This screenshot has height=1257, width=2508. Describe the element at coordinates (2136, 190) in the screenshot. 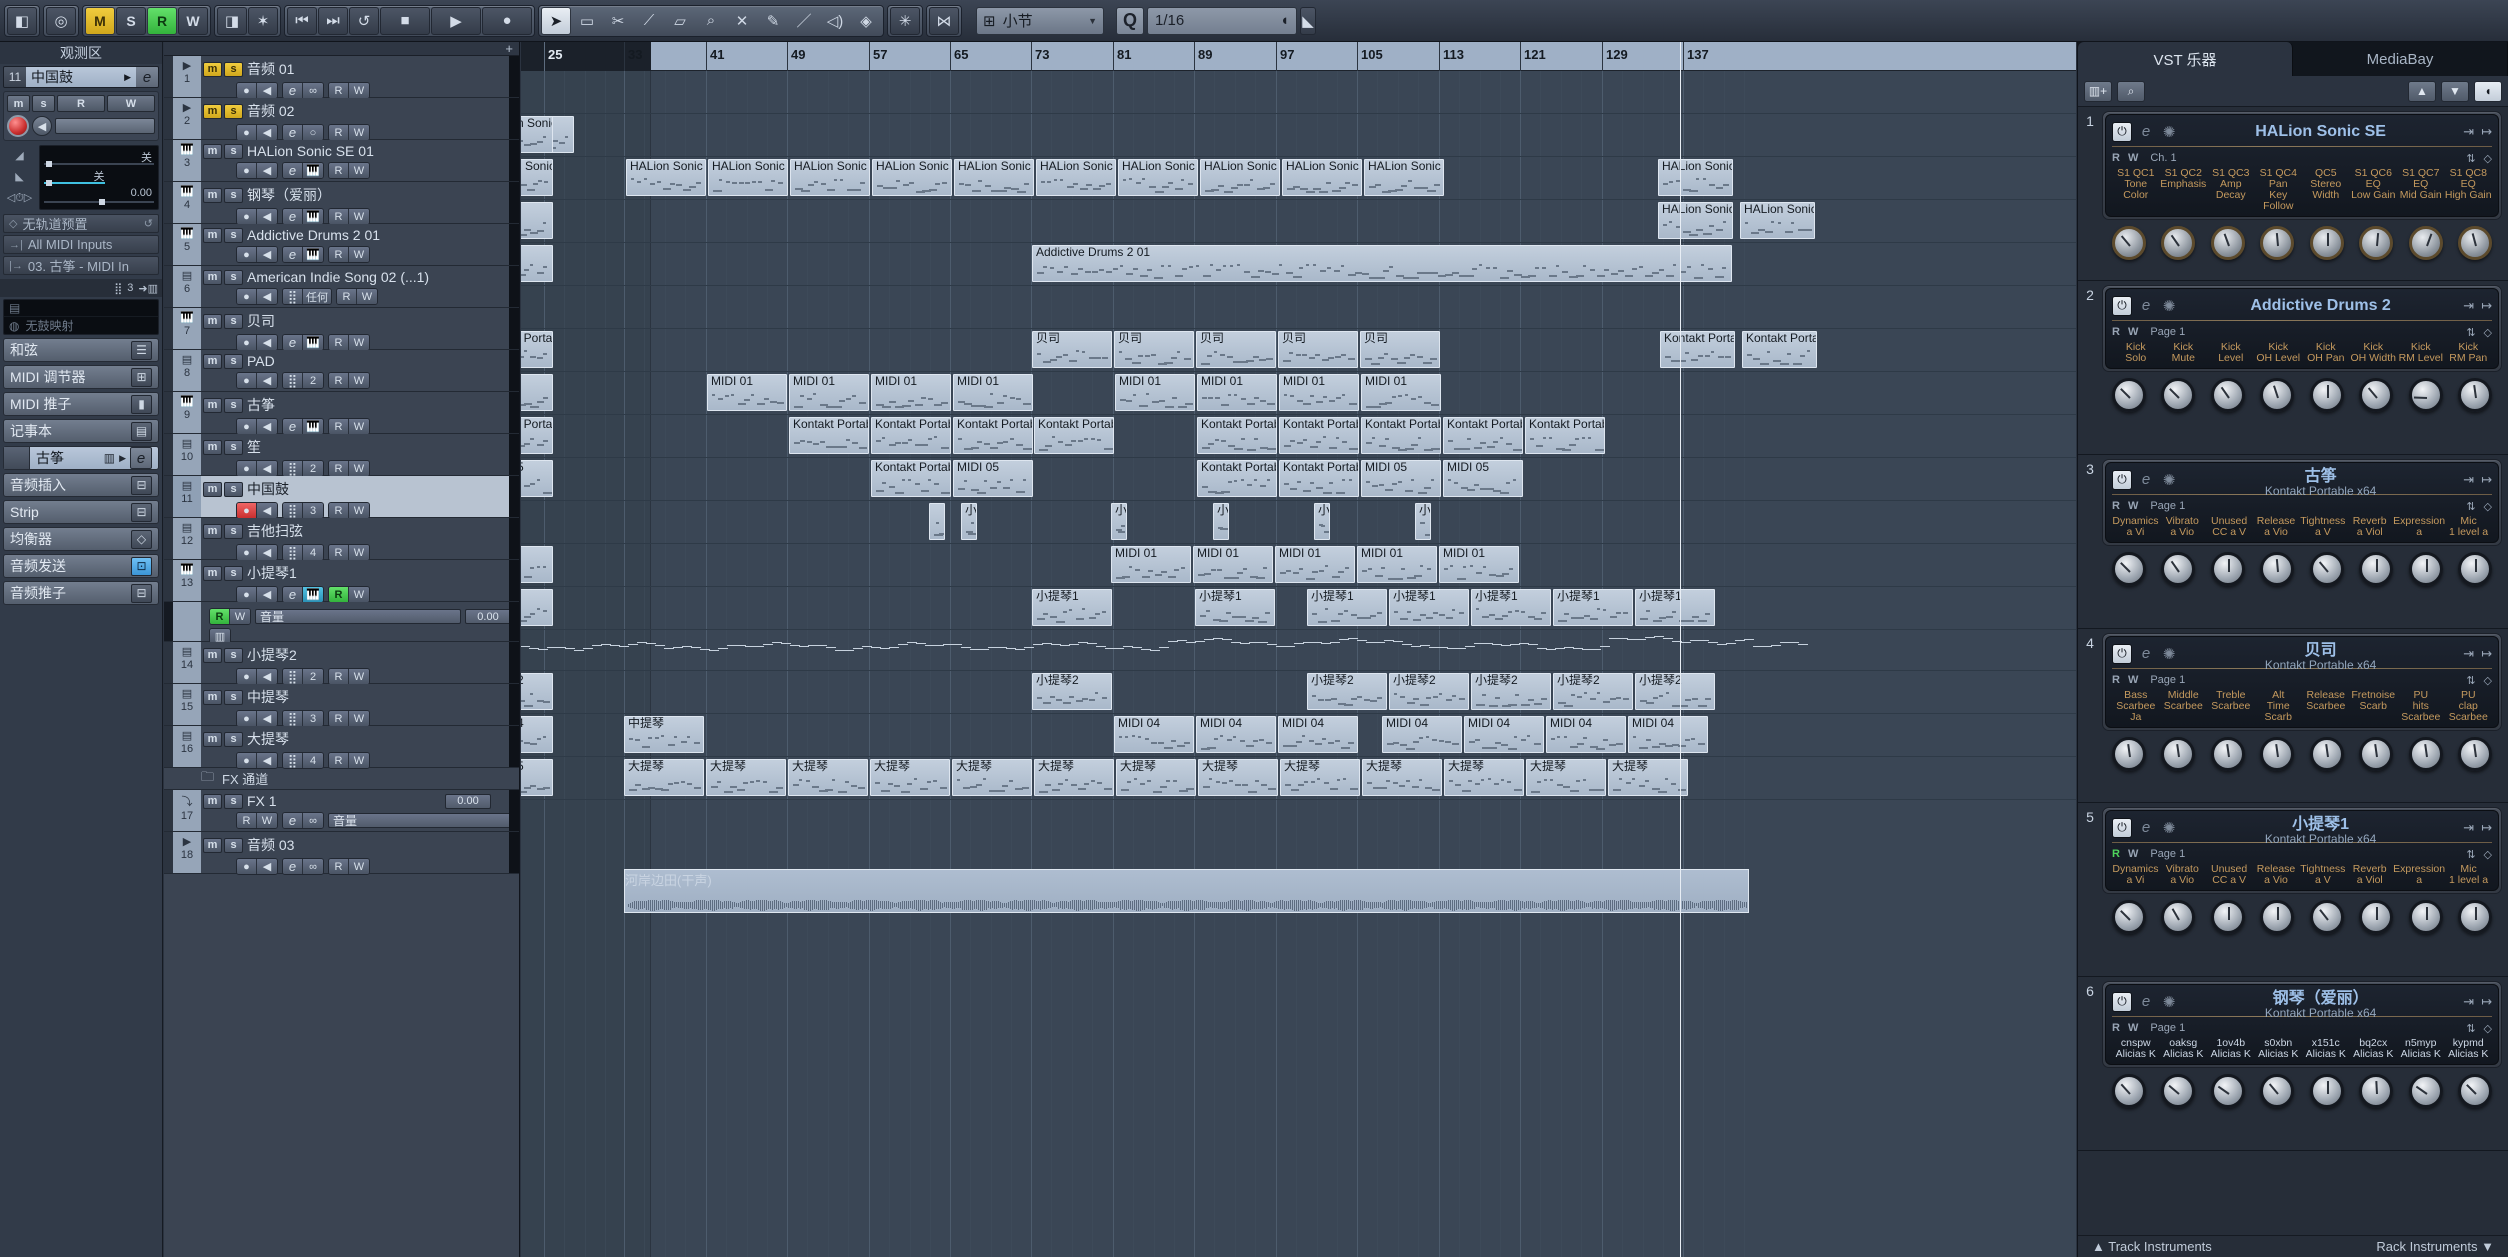

I see `rack-param: S1 QC1 Tone Color` at that location.